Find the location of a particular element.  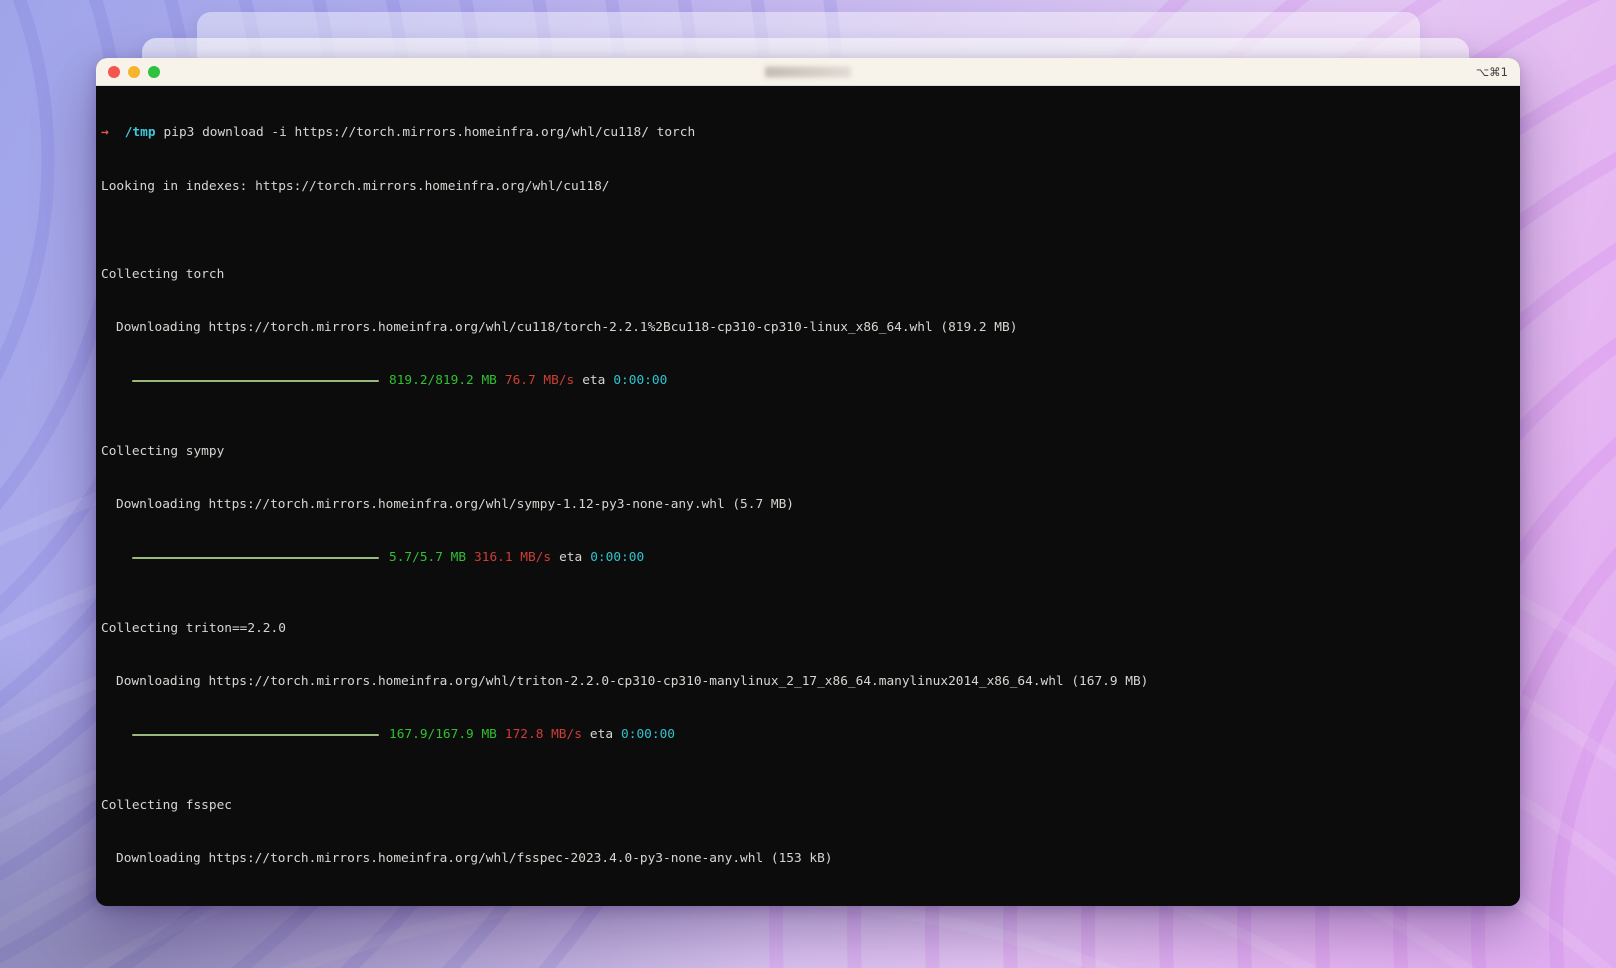

prompt-cwd: /tmp is located at coordinates (140, 133).